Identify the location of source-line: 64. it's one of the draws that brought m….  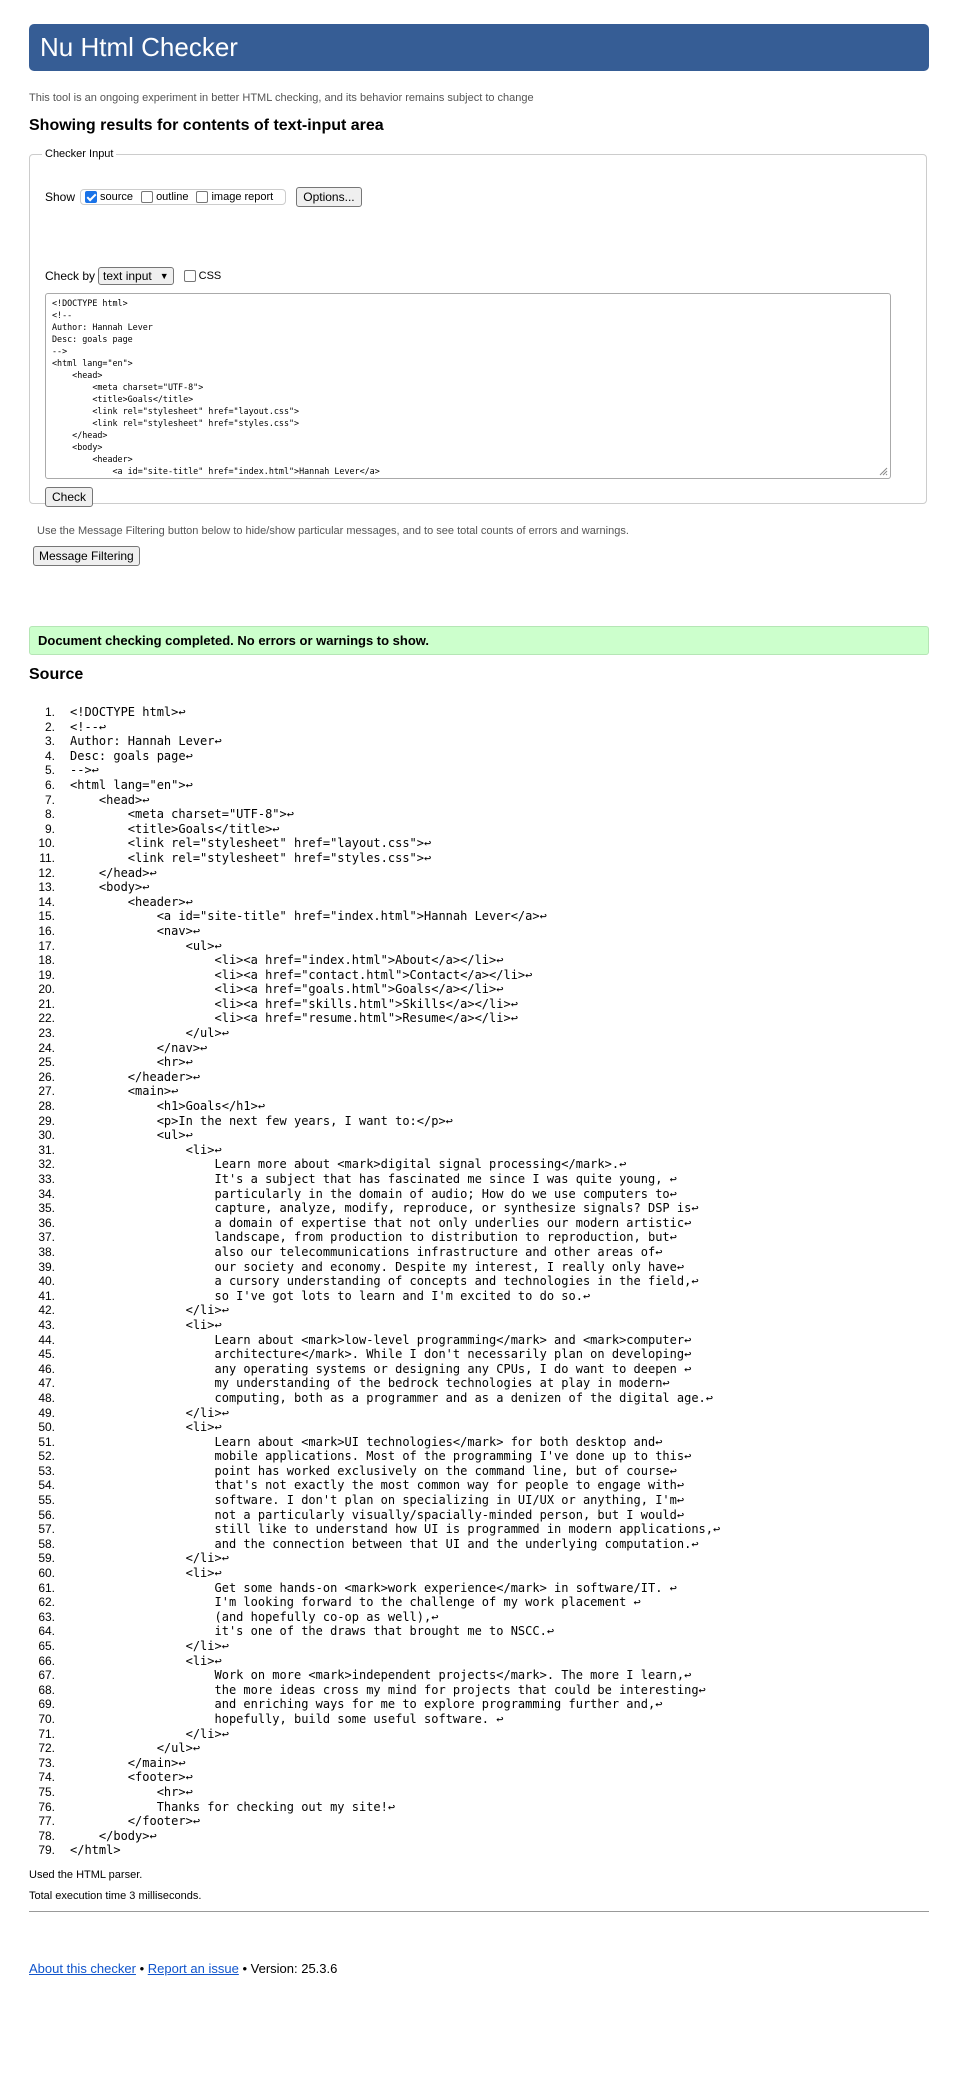
(379, 1631).